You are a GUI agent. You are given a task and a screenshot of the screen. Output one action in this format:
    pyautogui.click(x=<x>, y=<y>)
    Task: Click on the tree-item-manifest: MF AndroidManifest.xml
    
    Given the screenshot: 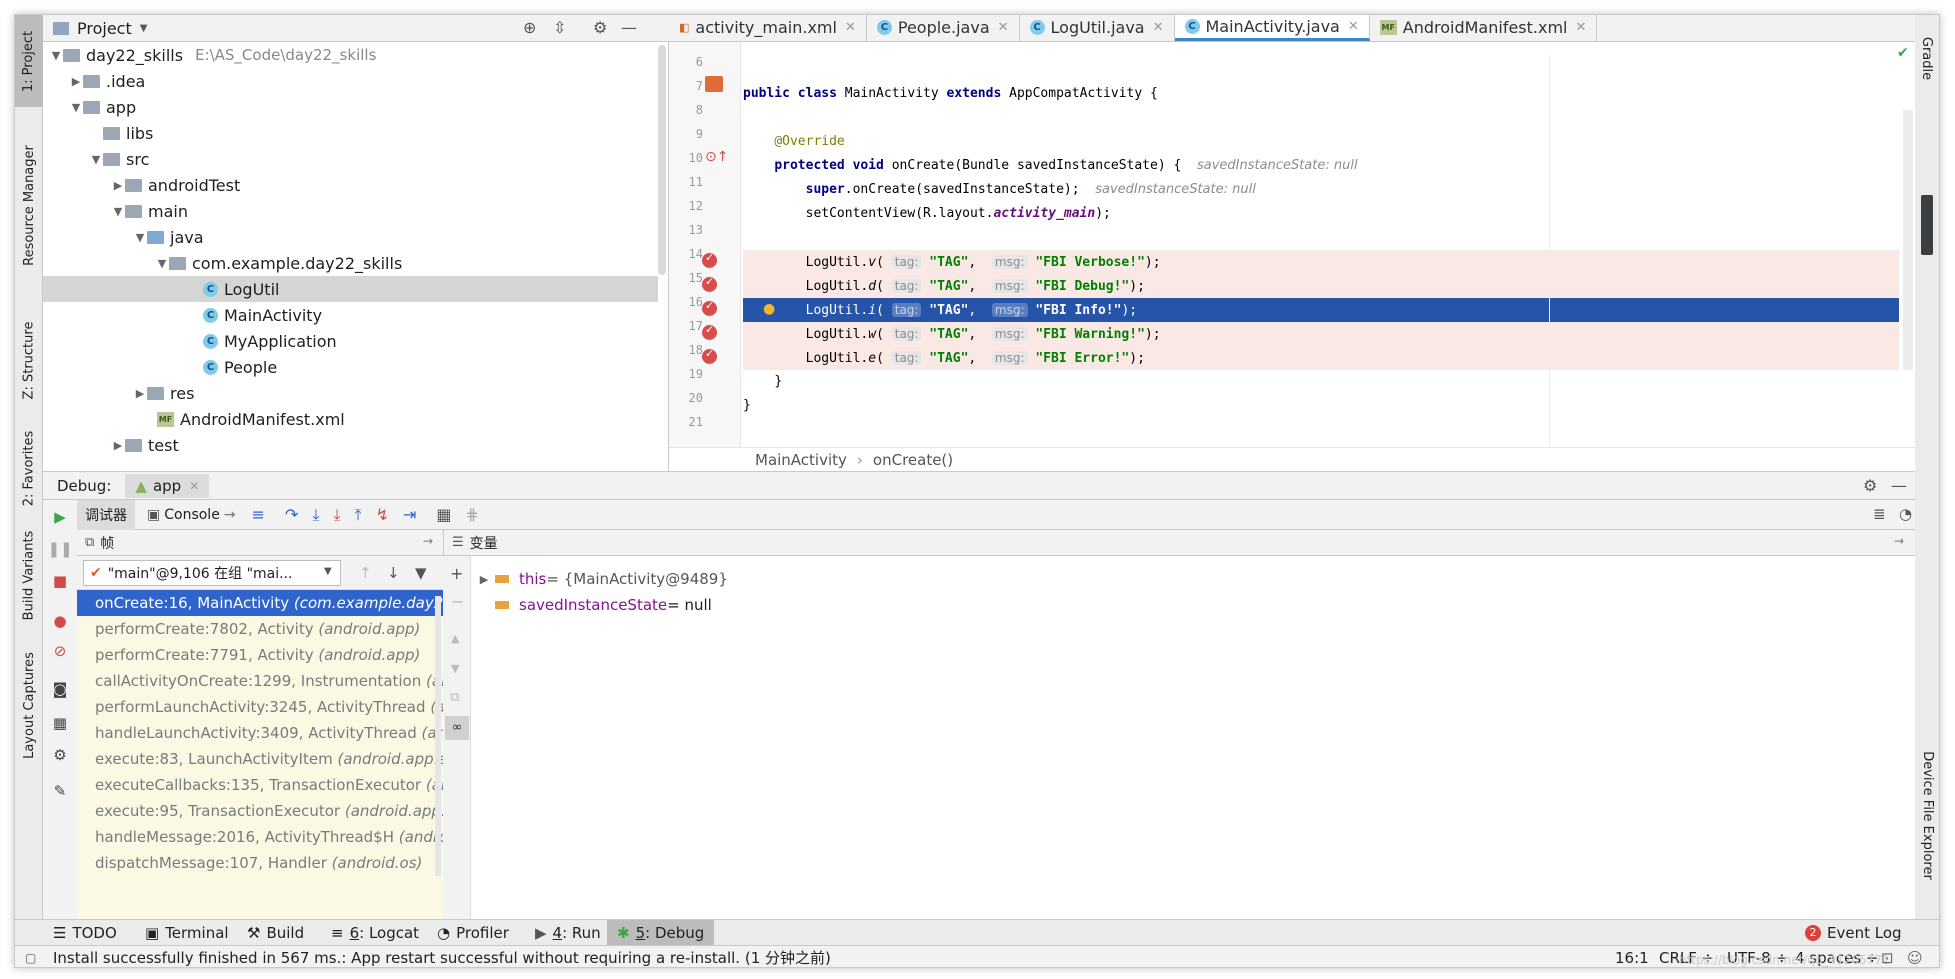 What is the action you would take?
    pyautogui.click(x=350, y=419)
    